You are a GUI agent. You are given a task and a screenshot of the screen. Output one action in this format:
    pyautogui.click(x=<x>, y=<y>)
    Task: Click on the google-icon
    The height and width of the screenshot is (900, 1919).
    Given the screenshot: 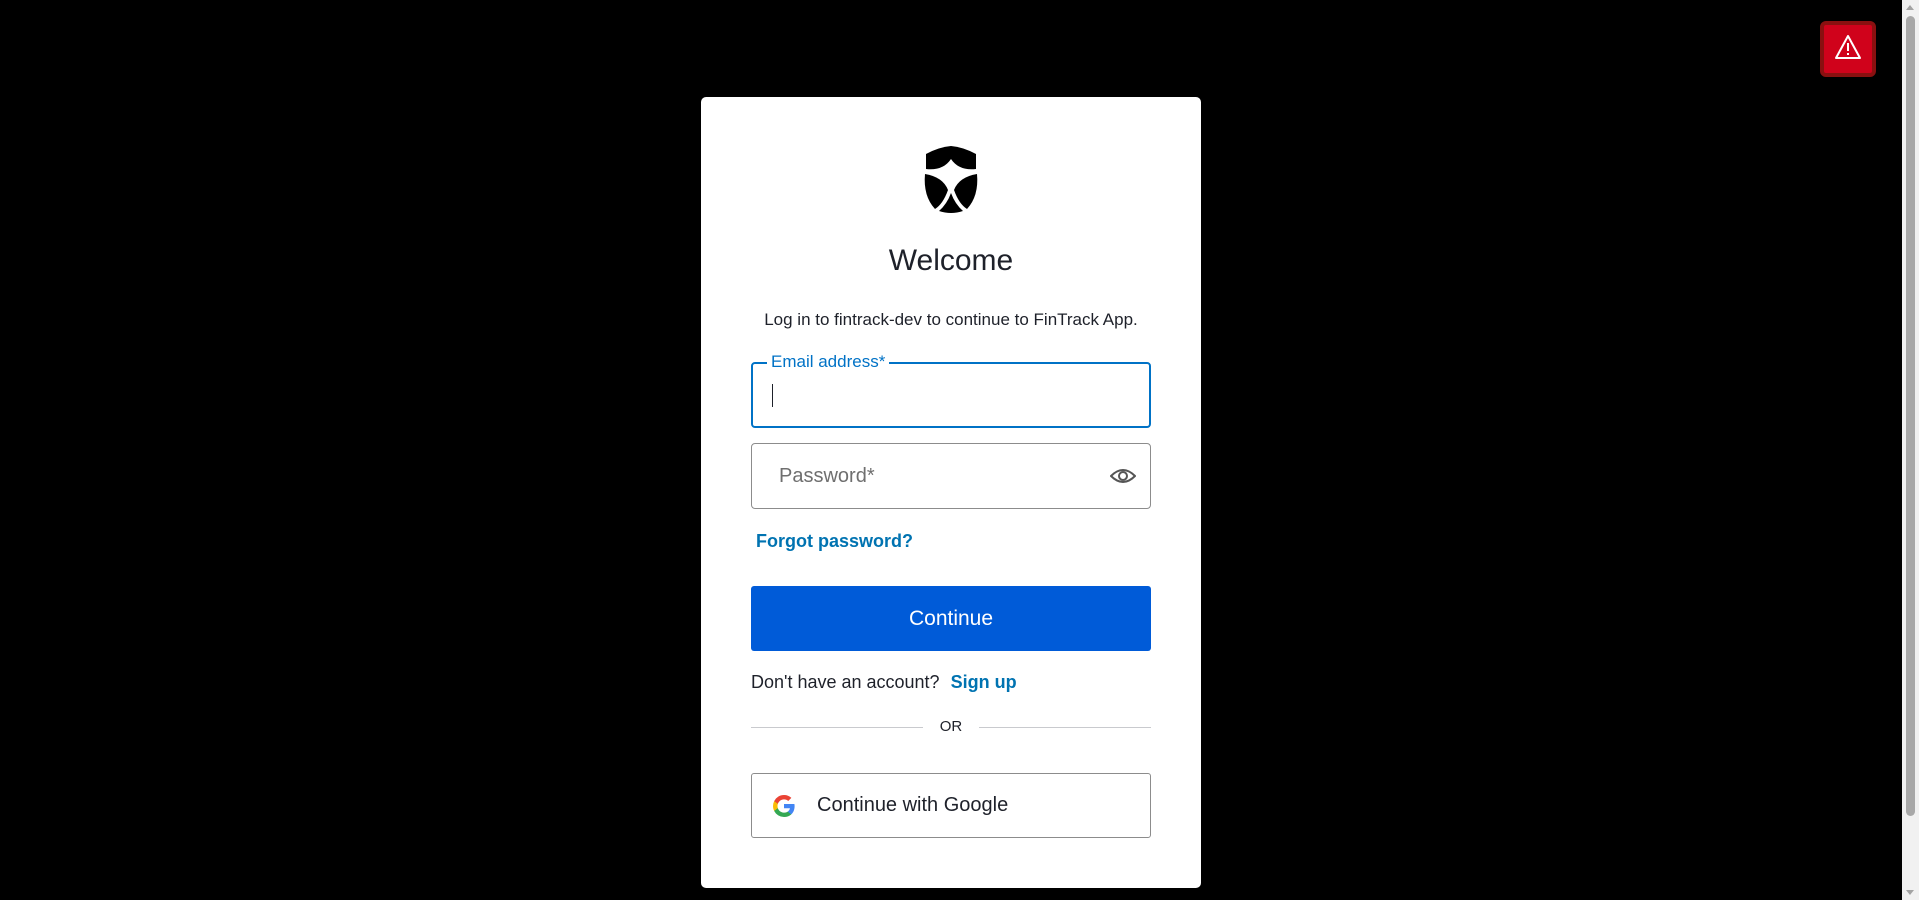 What is the action you would take?
    pyautogui.click(x=784, y=805)
    